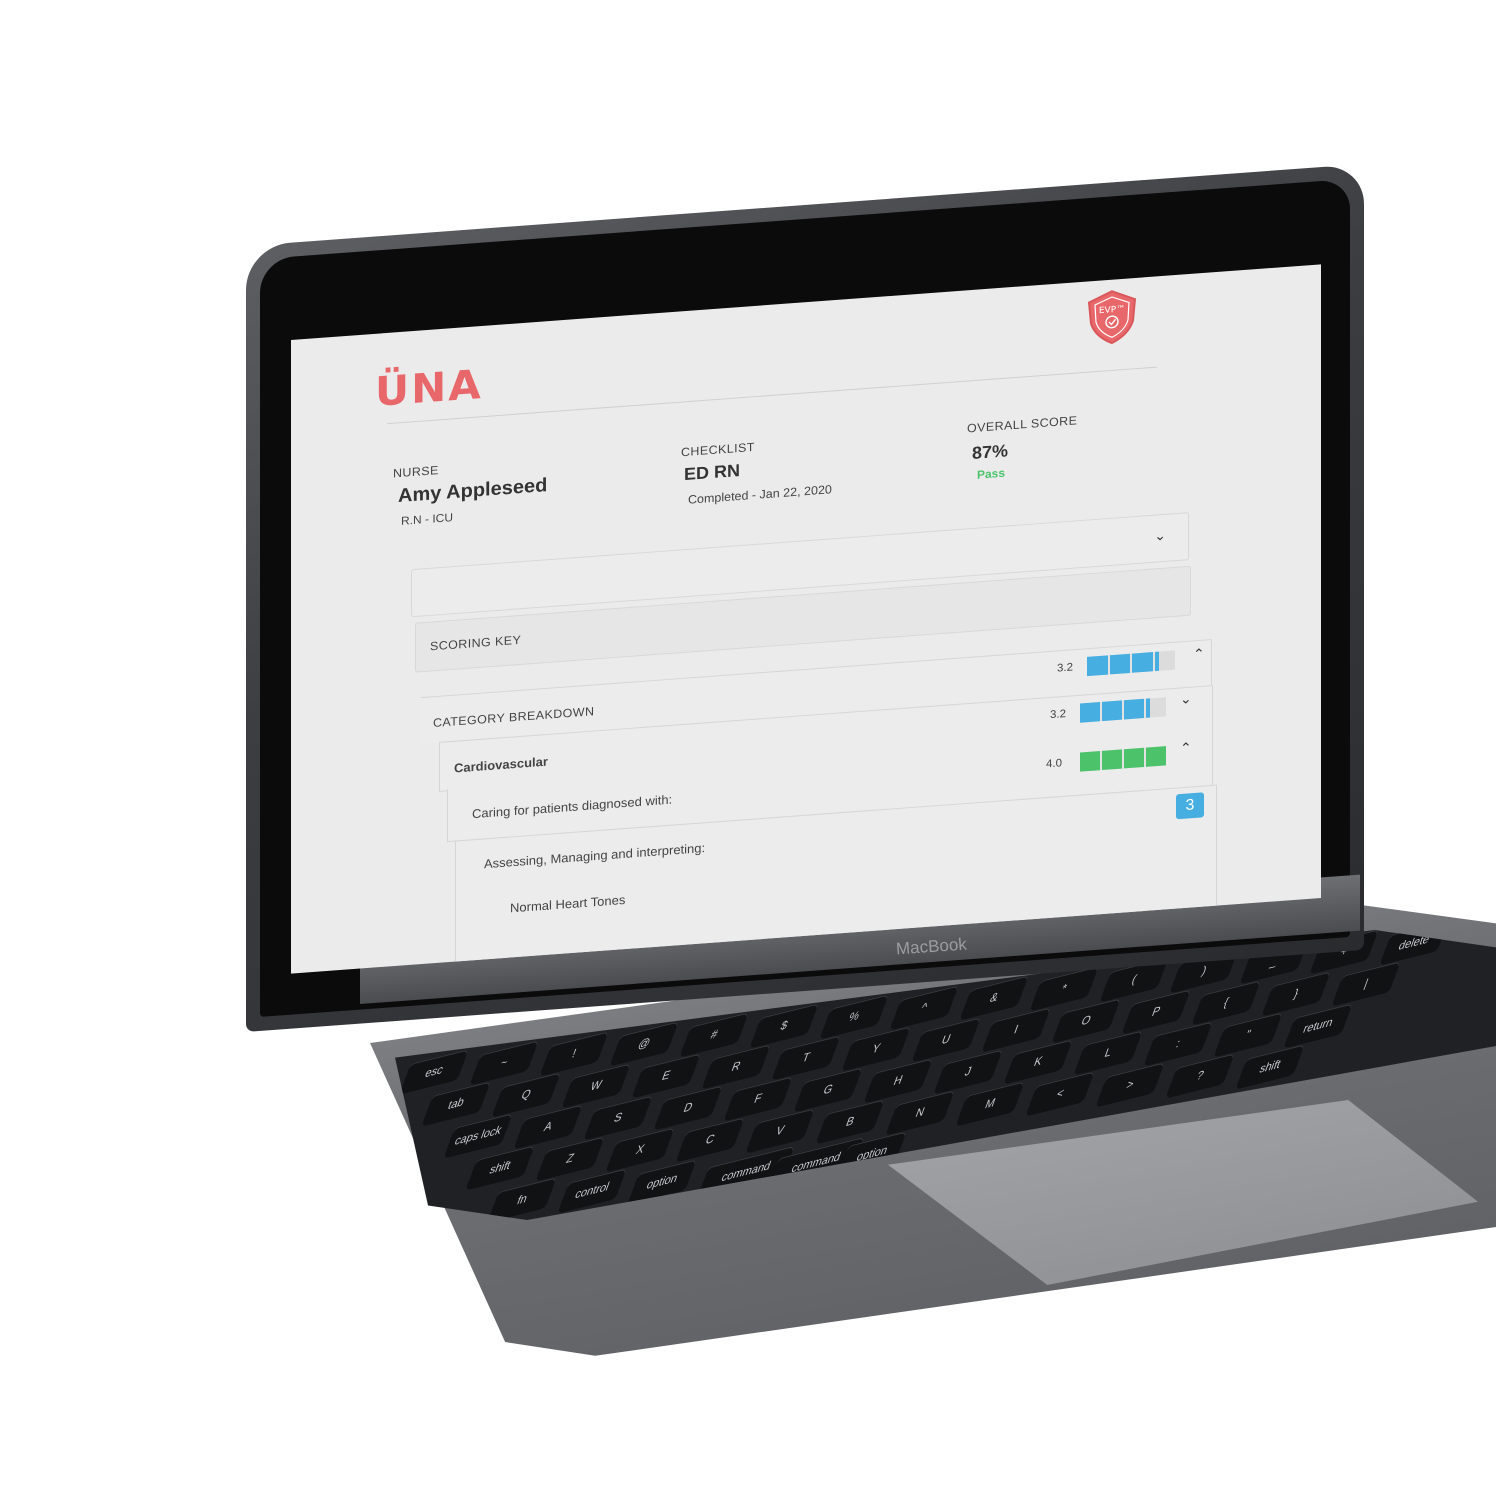  Describe the element at coordinates (710, 1140) in the screenshot. I see `keyboard-key: C` at that location.